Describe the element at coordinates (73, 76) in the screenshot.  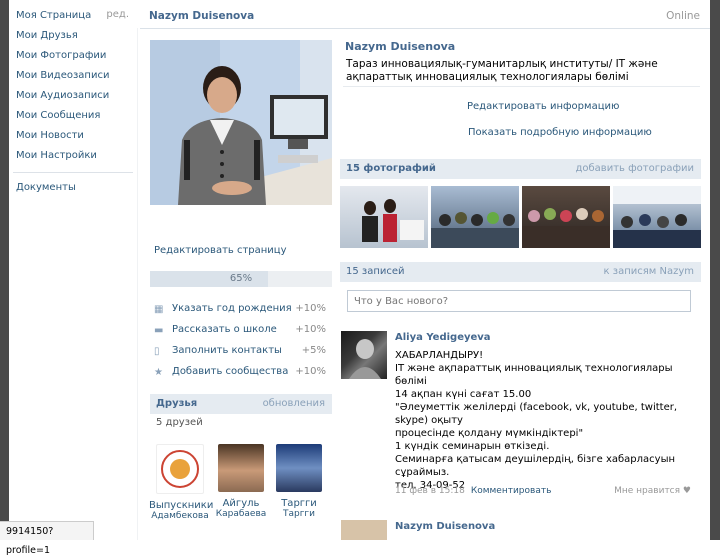
I see `sidebar-item-videos: Мои Видеозаписи` at that location.